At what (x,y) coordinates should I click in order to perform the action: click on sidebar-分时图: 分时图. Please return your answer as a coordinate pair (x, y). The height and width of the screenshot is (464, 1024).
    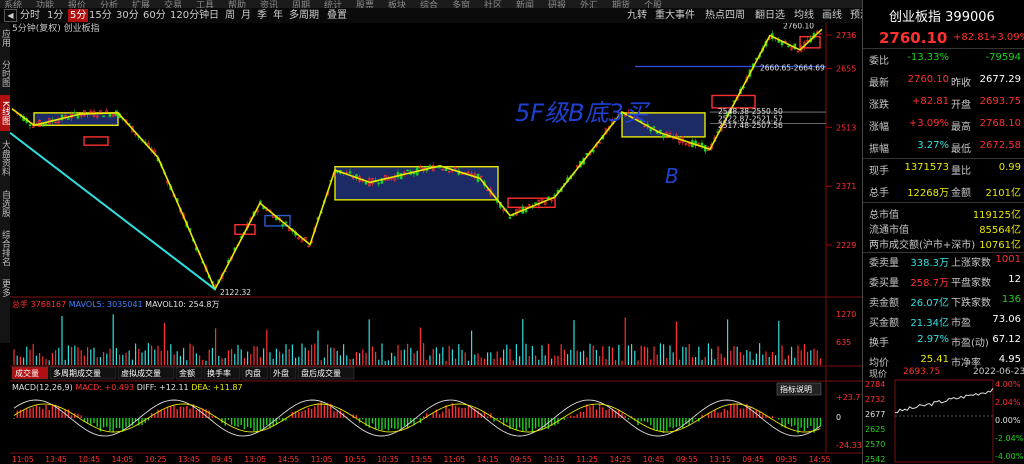
    Looking at the image, I should click on (5, 73).